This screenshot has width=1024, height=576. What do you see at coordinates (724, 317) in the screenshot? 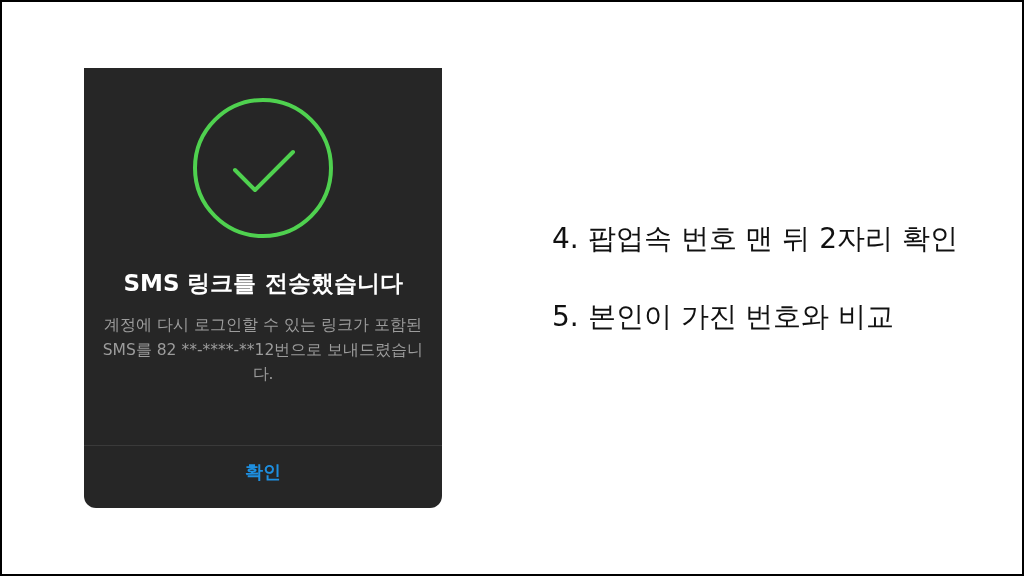
I see `step-text: 5. 본인이 가진 번호와 비교` at bounding box center [724, 317].